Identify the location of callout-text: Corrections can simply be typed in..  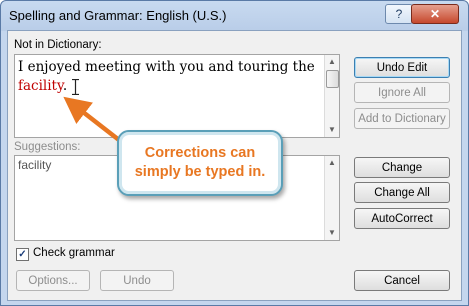
(200, 163).